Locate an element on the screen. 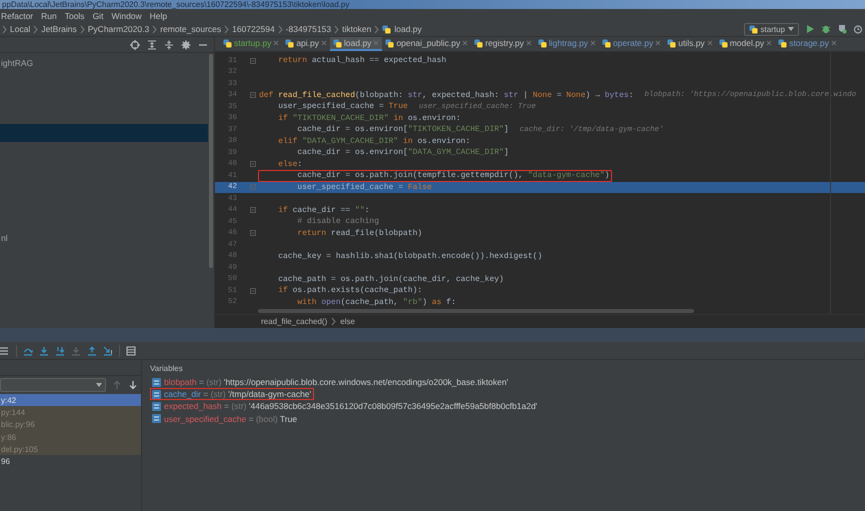  step-into-icon is located at coordinates (44, 351).